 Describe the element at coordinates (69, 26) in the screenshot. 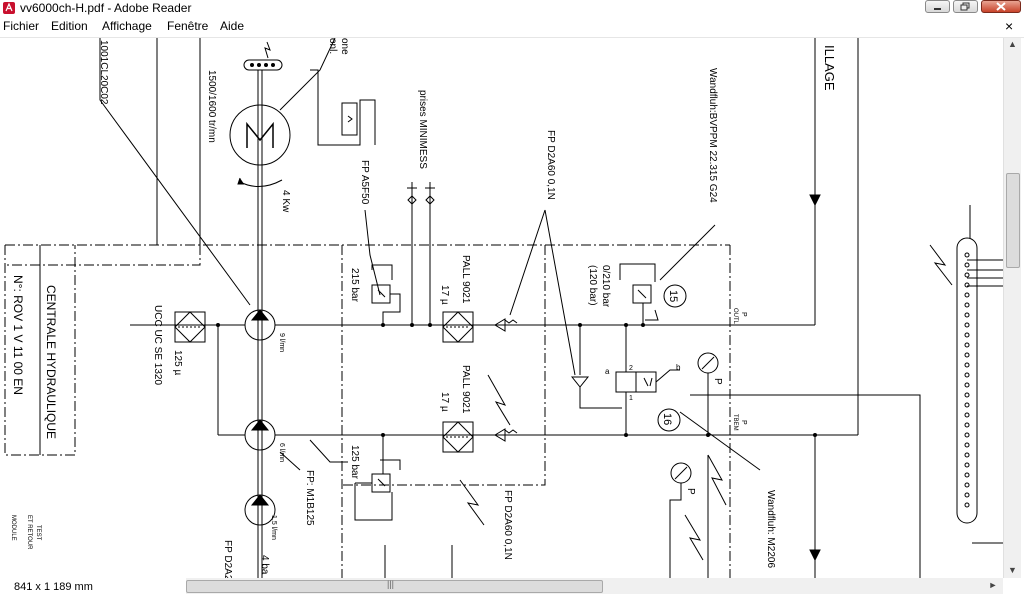

I see `menu-edition: Edition` at that location.